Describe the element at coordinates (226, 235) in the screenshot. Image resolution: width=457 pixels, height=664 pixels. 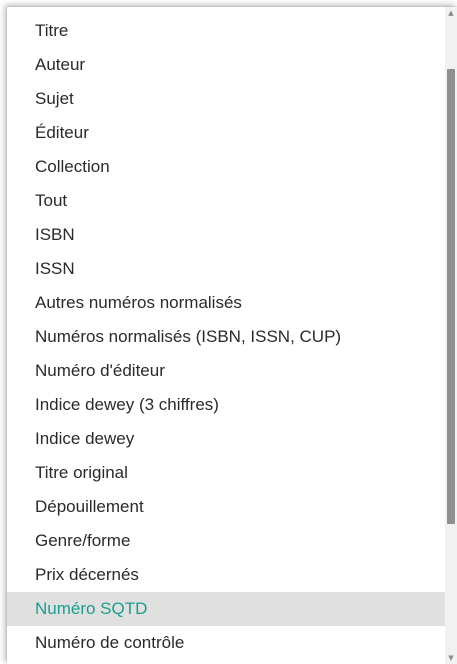
I see `dropdown-option: ISBN` at that location.